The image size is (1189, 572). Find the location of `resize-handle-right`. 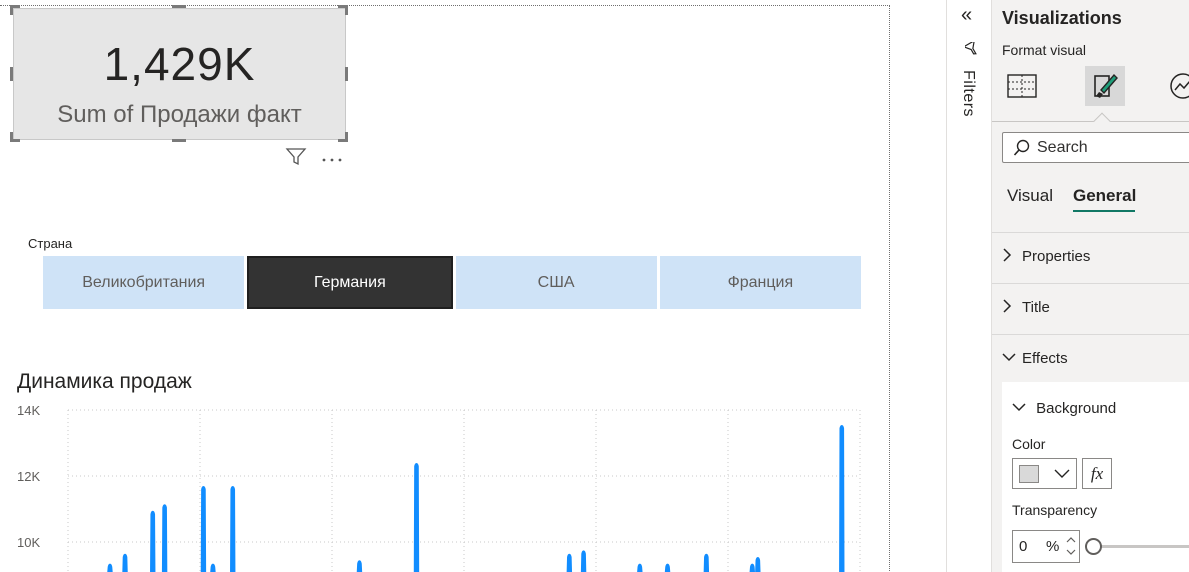

resize-handle-right is located at coordinates (346, 74).